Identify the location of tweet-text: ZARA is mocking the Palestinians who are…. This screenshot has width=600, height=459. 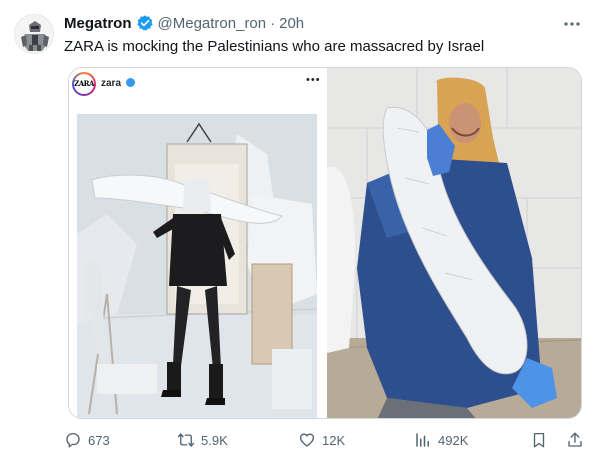
(274, 46).